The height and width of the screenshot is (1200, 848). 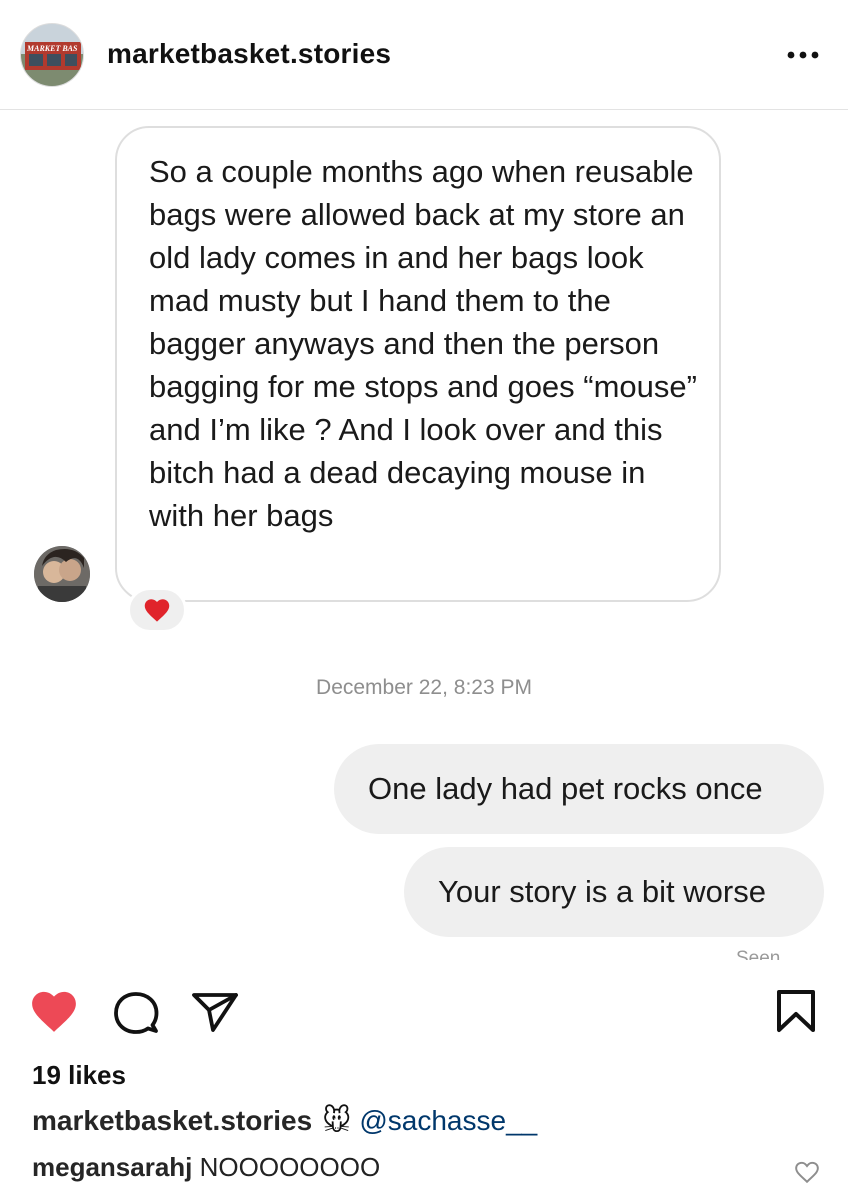 I want to click on comment-like-icon, so click(x=807, y=1172).